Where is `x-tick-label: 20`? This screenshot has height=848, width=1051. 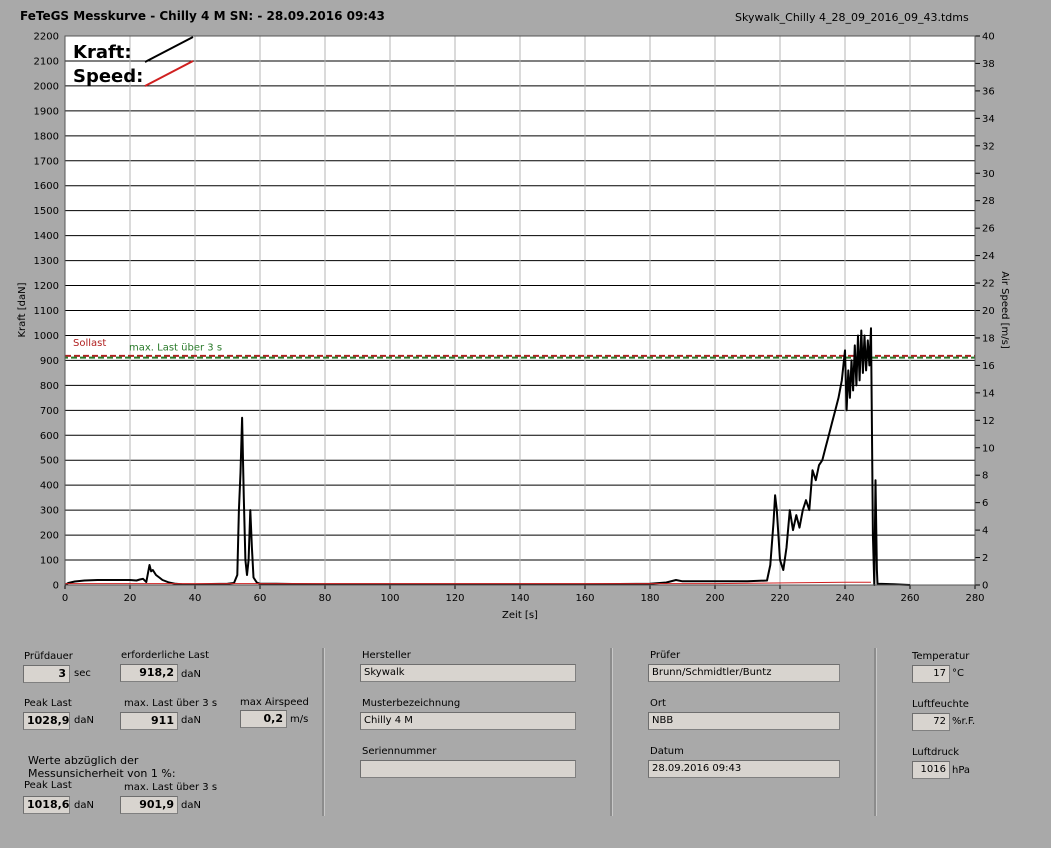
x-tick-label: 20 is located at coordinates (130, 598).